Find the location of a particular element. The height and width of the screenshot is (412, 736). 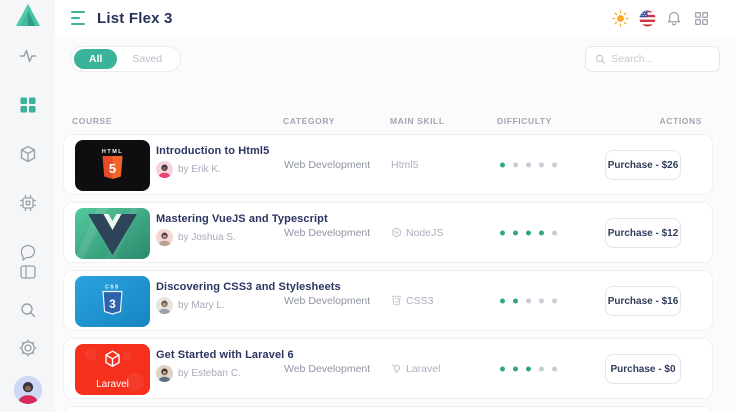

sidebar-item-chat is located at coordinates (28, 252).